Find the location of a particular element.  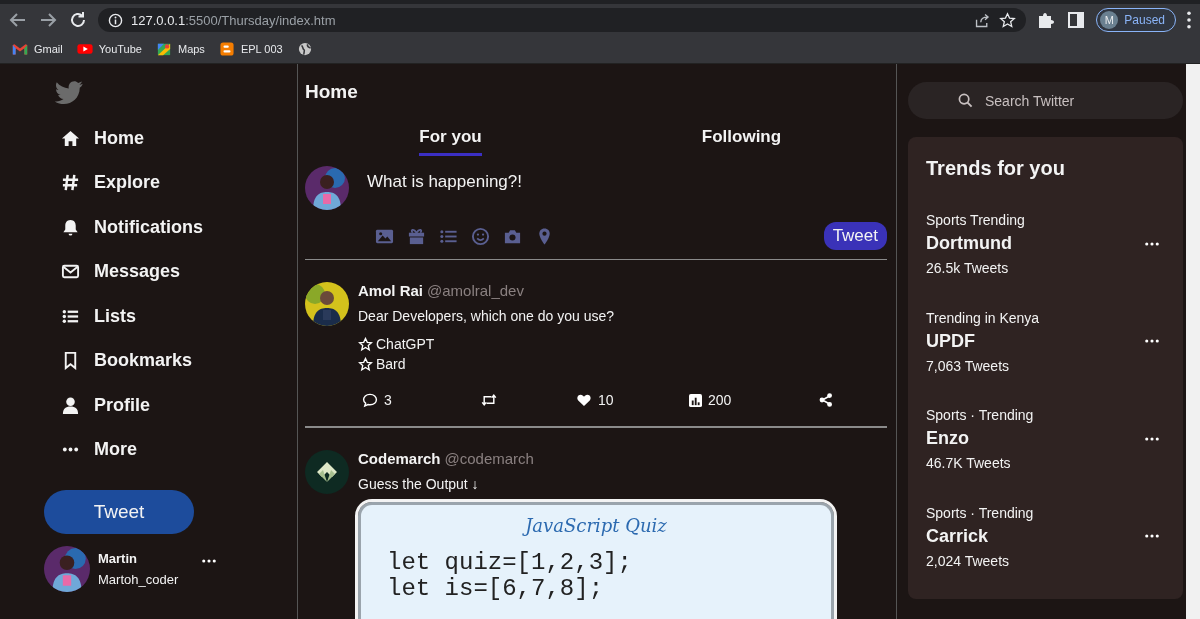

scrollbar is located at coordinates (1193, 341).